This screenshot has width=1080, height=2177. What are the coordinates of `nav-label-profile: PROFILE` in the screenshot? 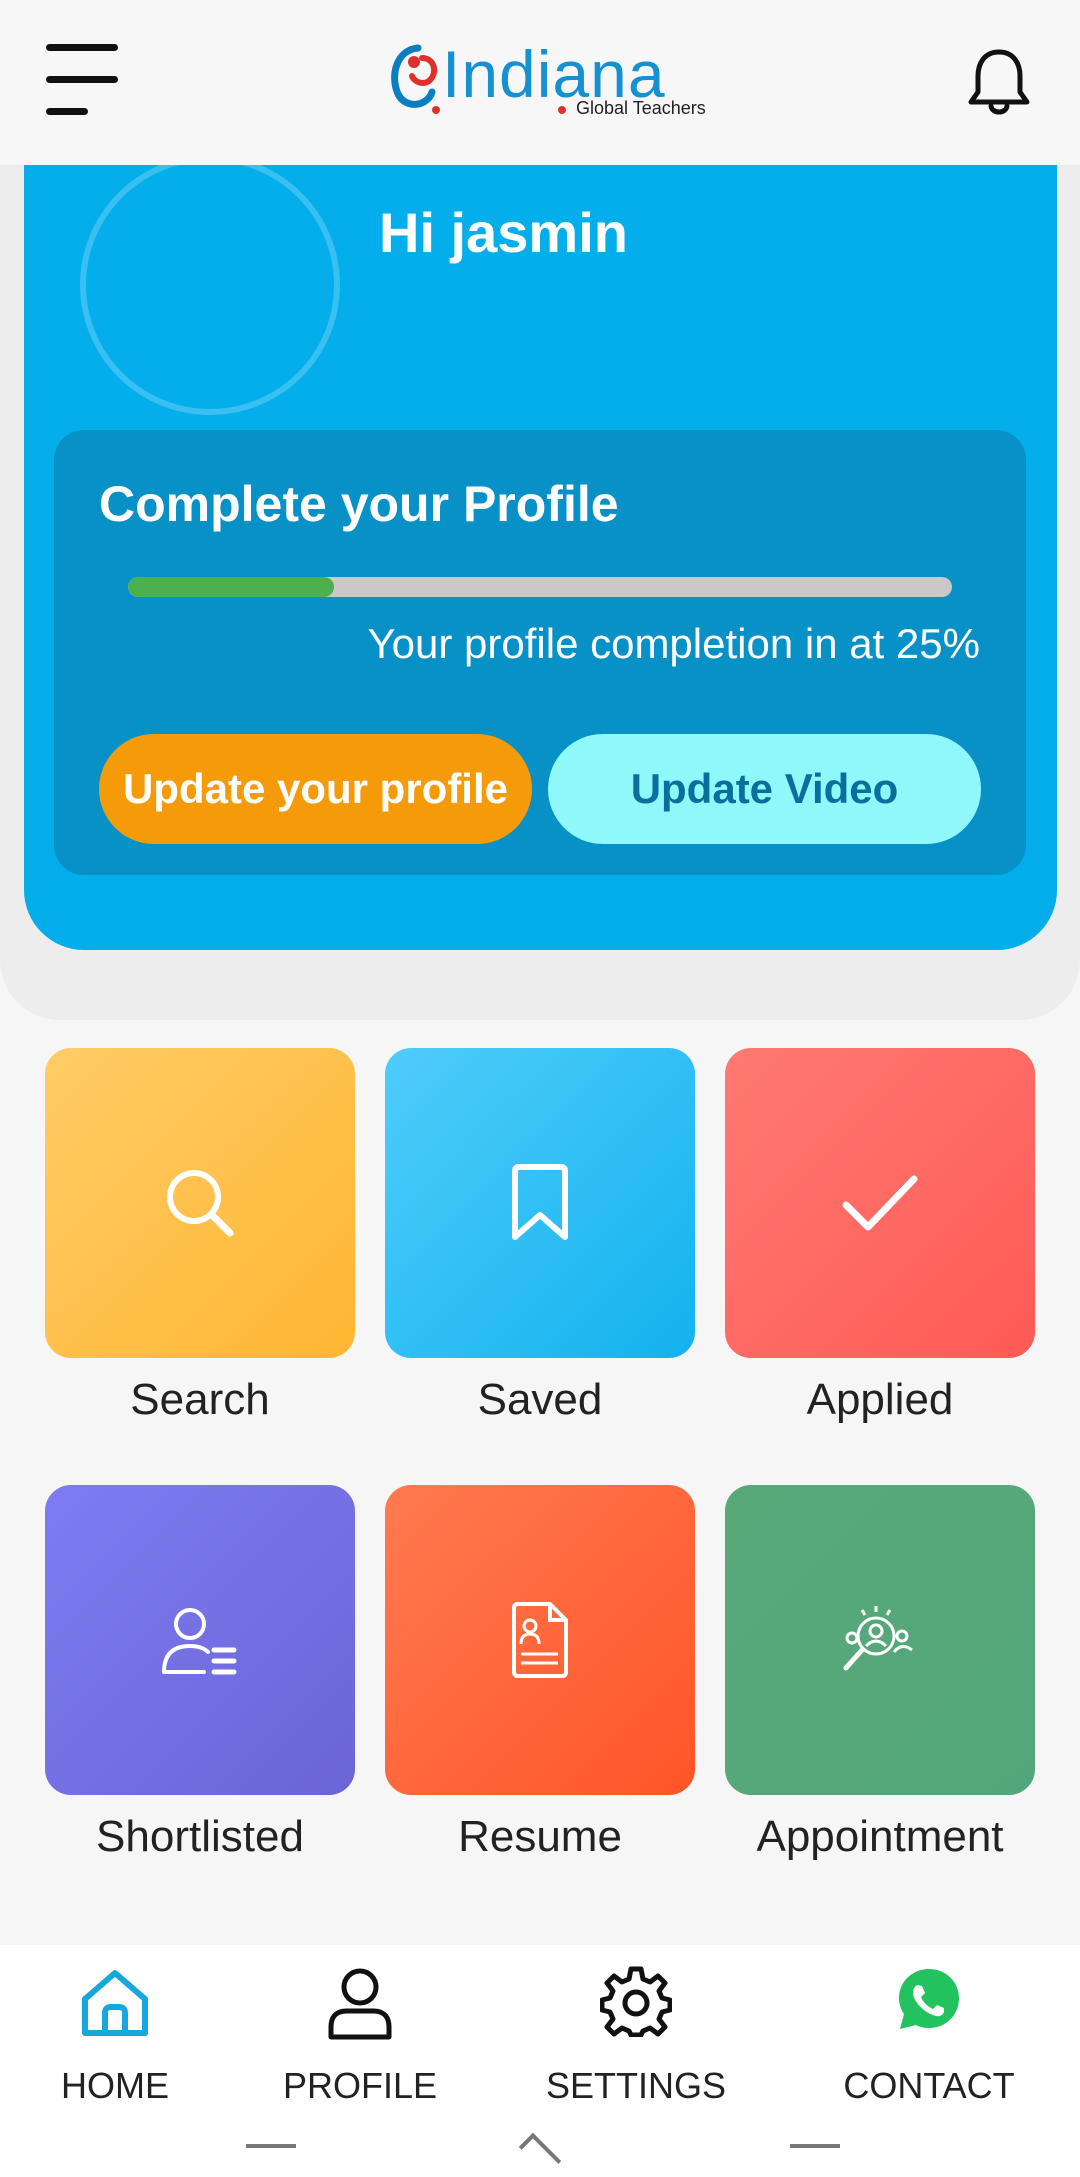 It's located at (360, 2085).